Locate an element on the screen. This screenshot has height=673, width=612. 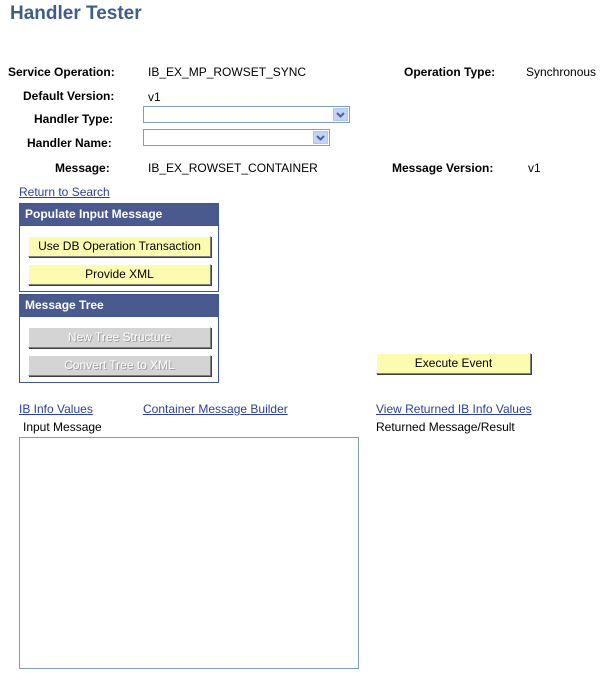
provide-xml-button: Provide XML is located at coordinates (119, 274).